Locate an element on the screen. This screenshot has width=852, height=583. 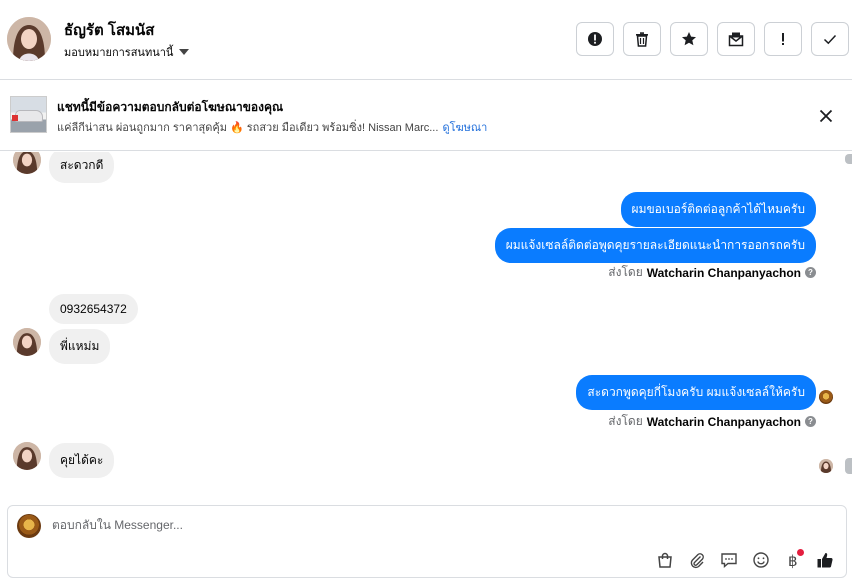
composer-toolbar: ฿ is located at coordinates (745, 560).